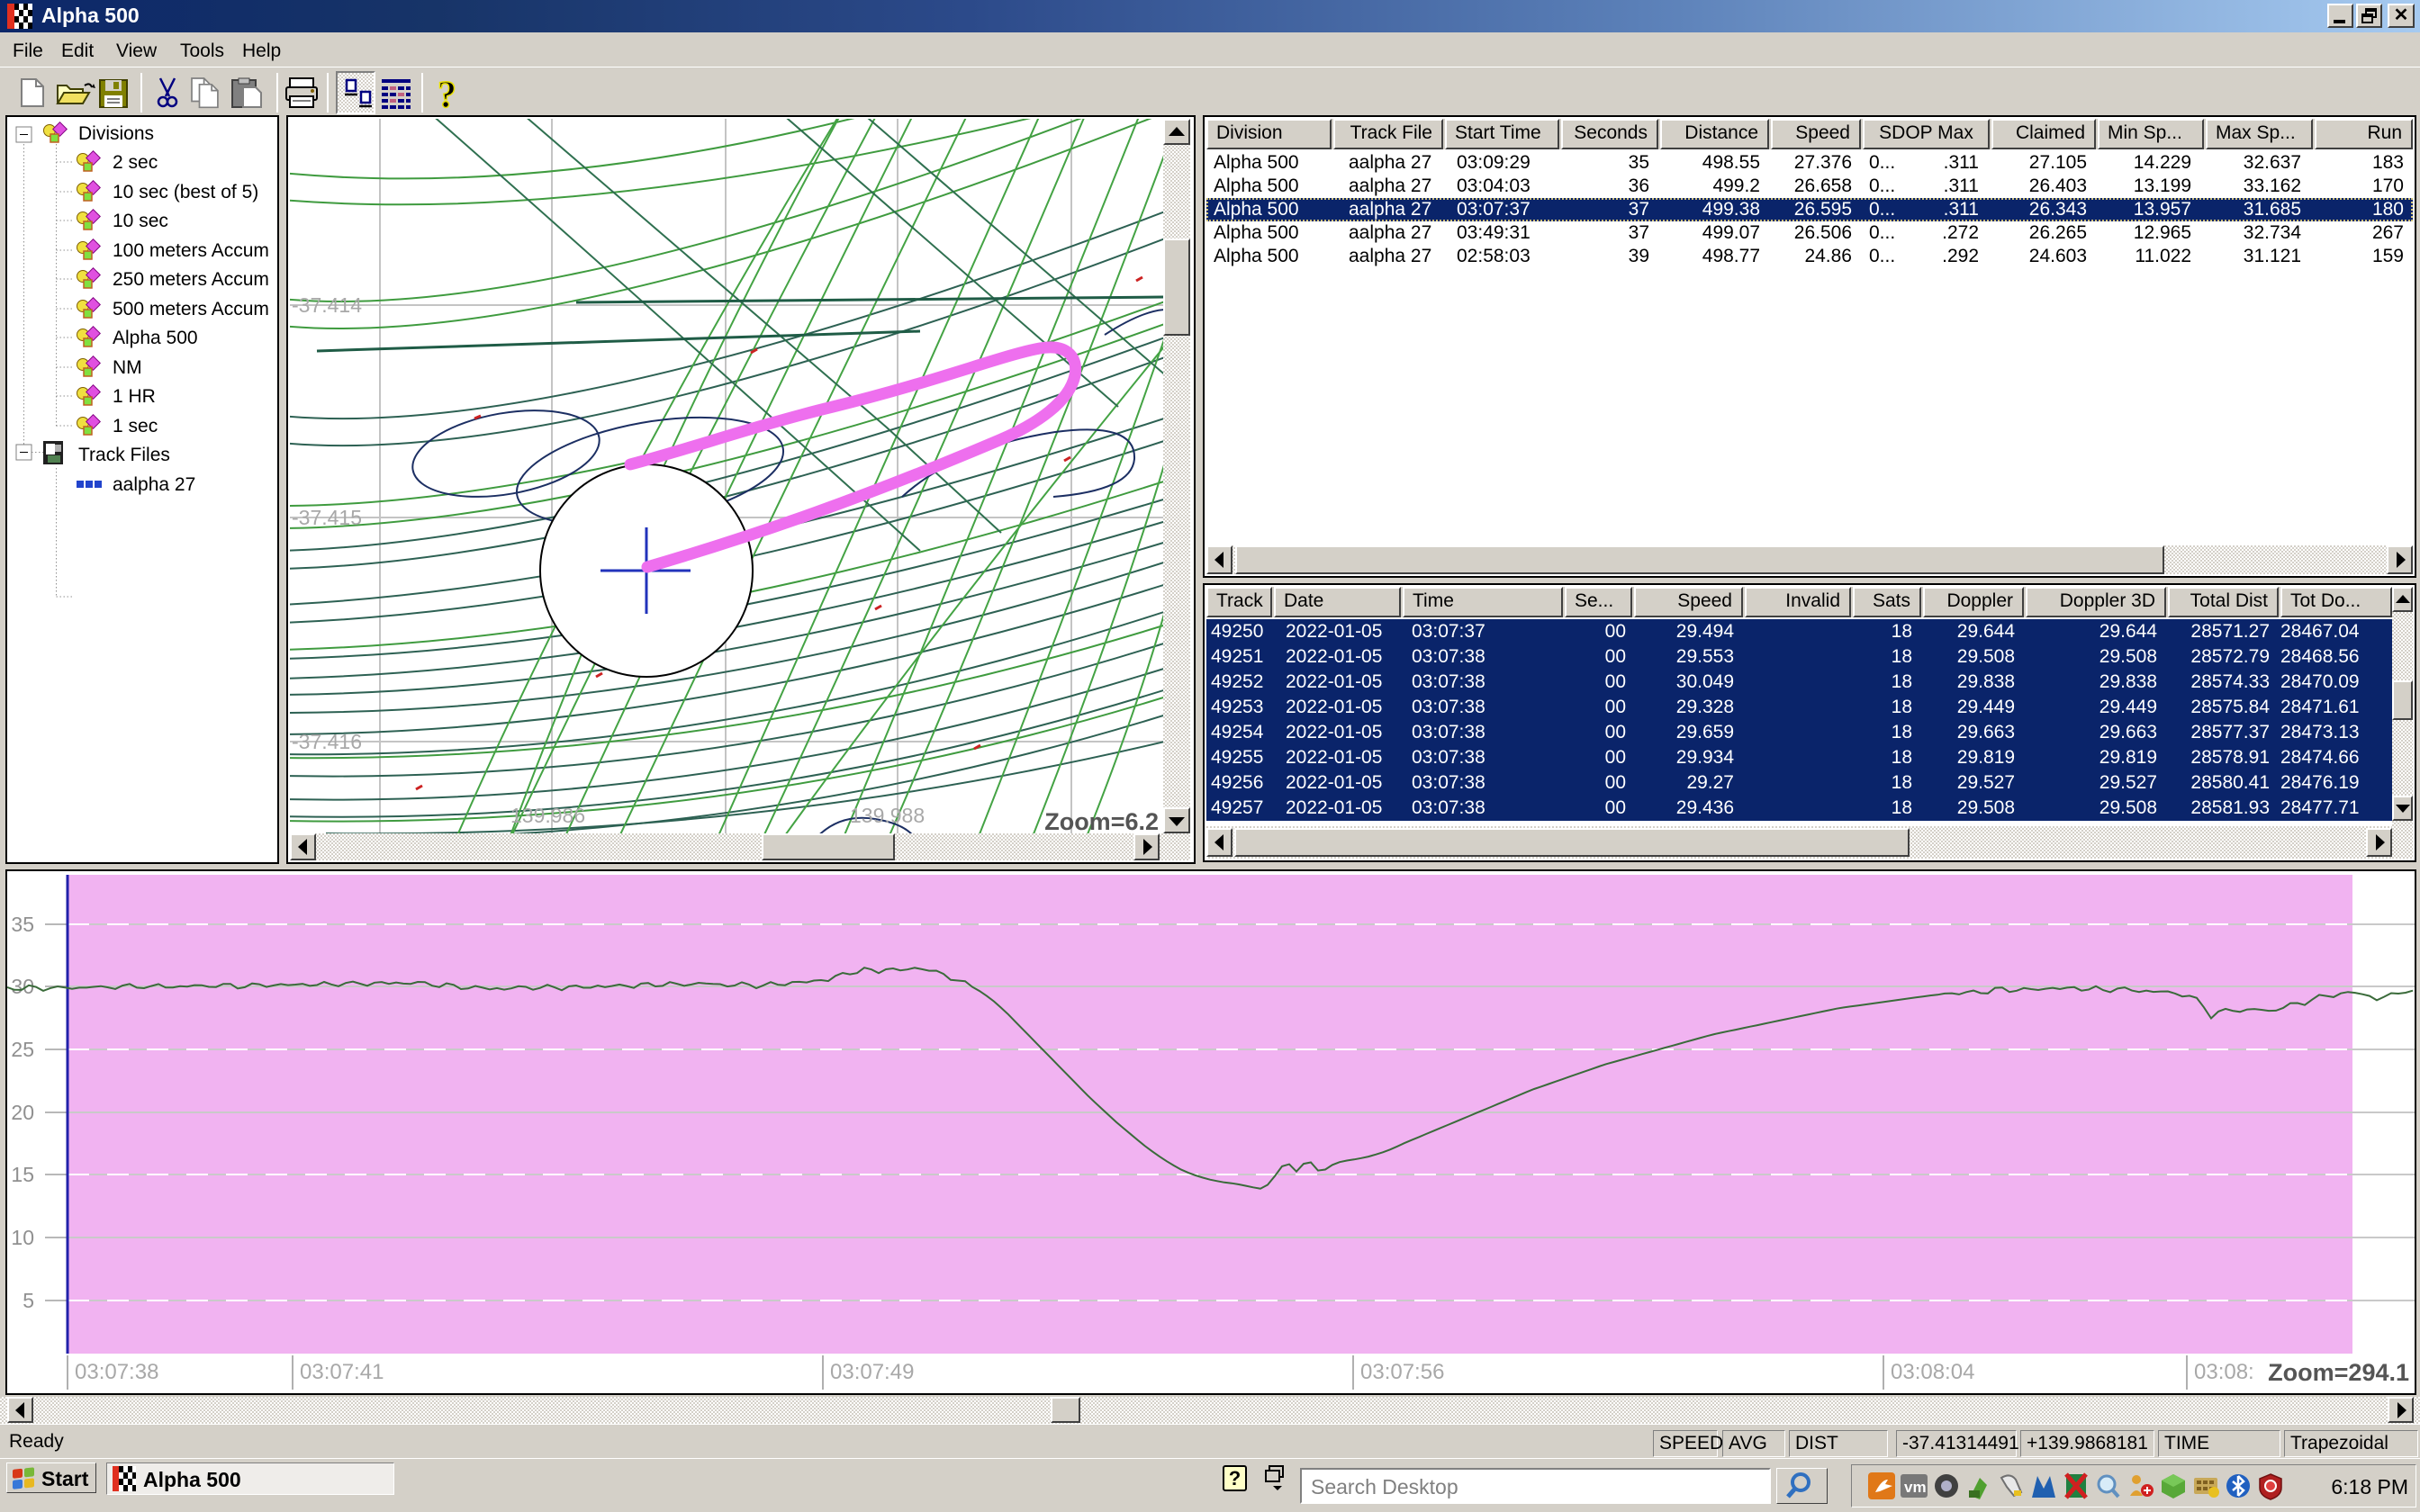  Describe the element at coordinates (342, 1372) in the screenshot. I see `svg-text: 03:07:41` at that location.